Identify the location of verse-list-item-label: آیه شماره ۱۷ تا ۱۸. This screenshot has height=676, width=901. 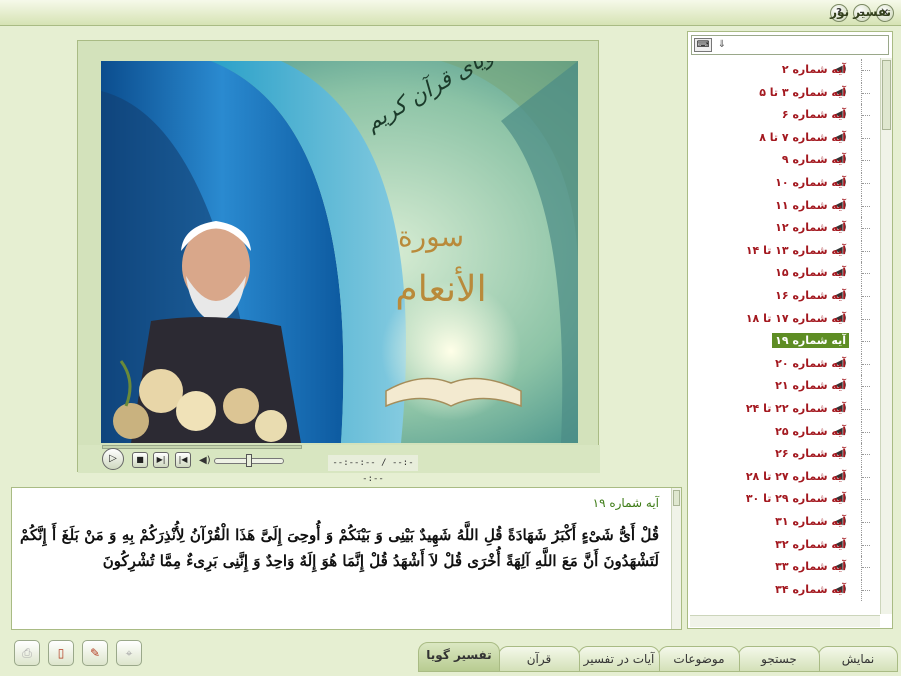
(795, 318).